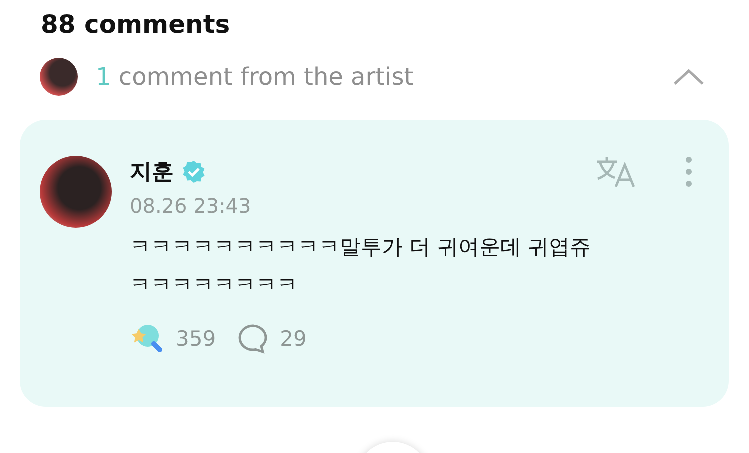 The height and width of the screenshot is (453, 749). I want to click on author-name: 지훈, so click(152, 173).